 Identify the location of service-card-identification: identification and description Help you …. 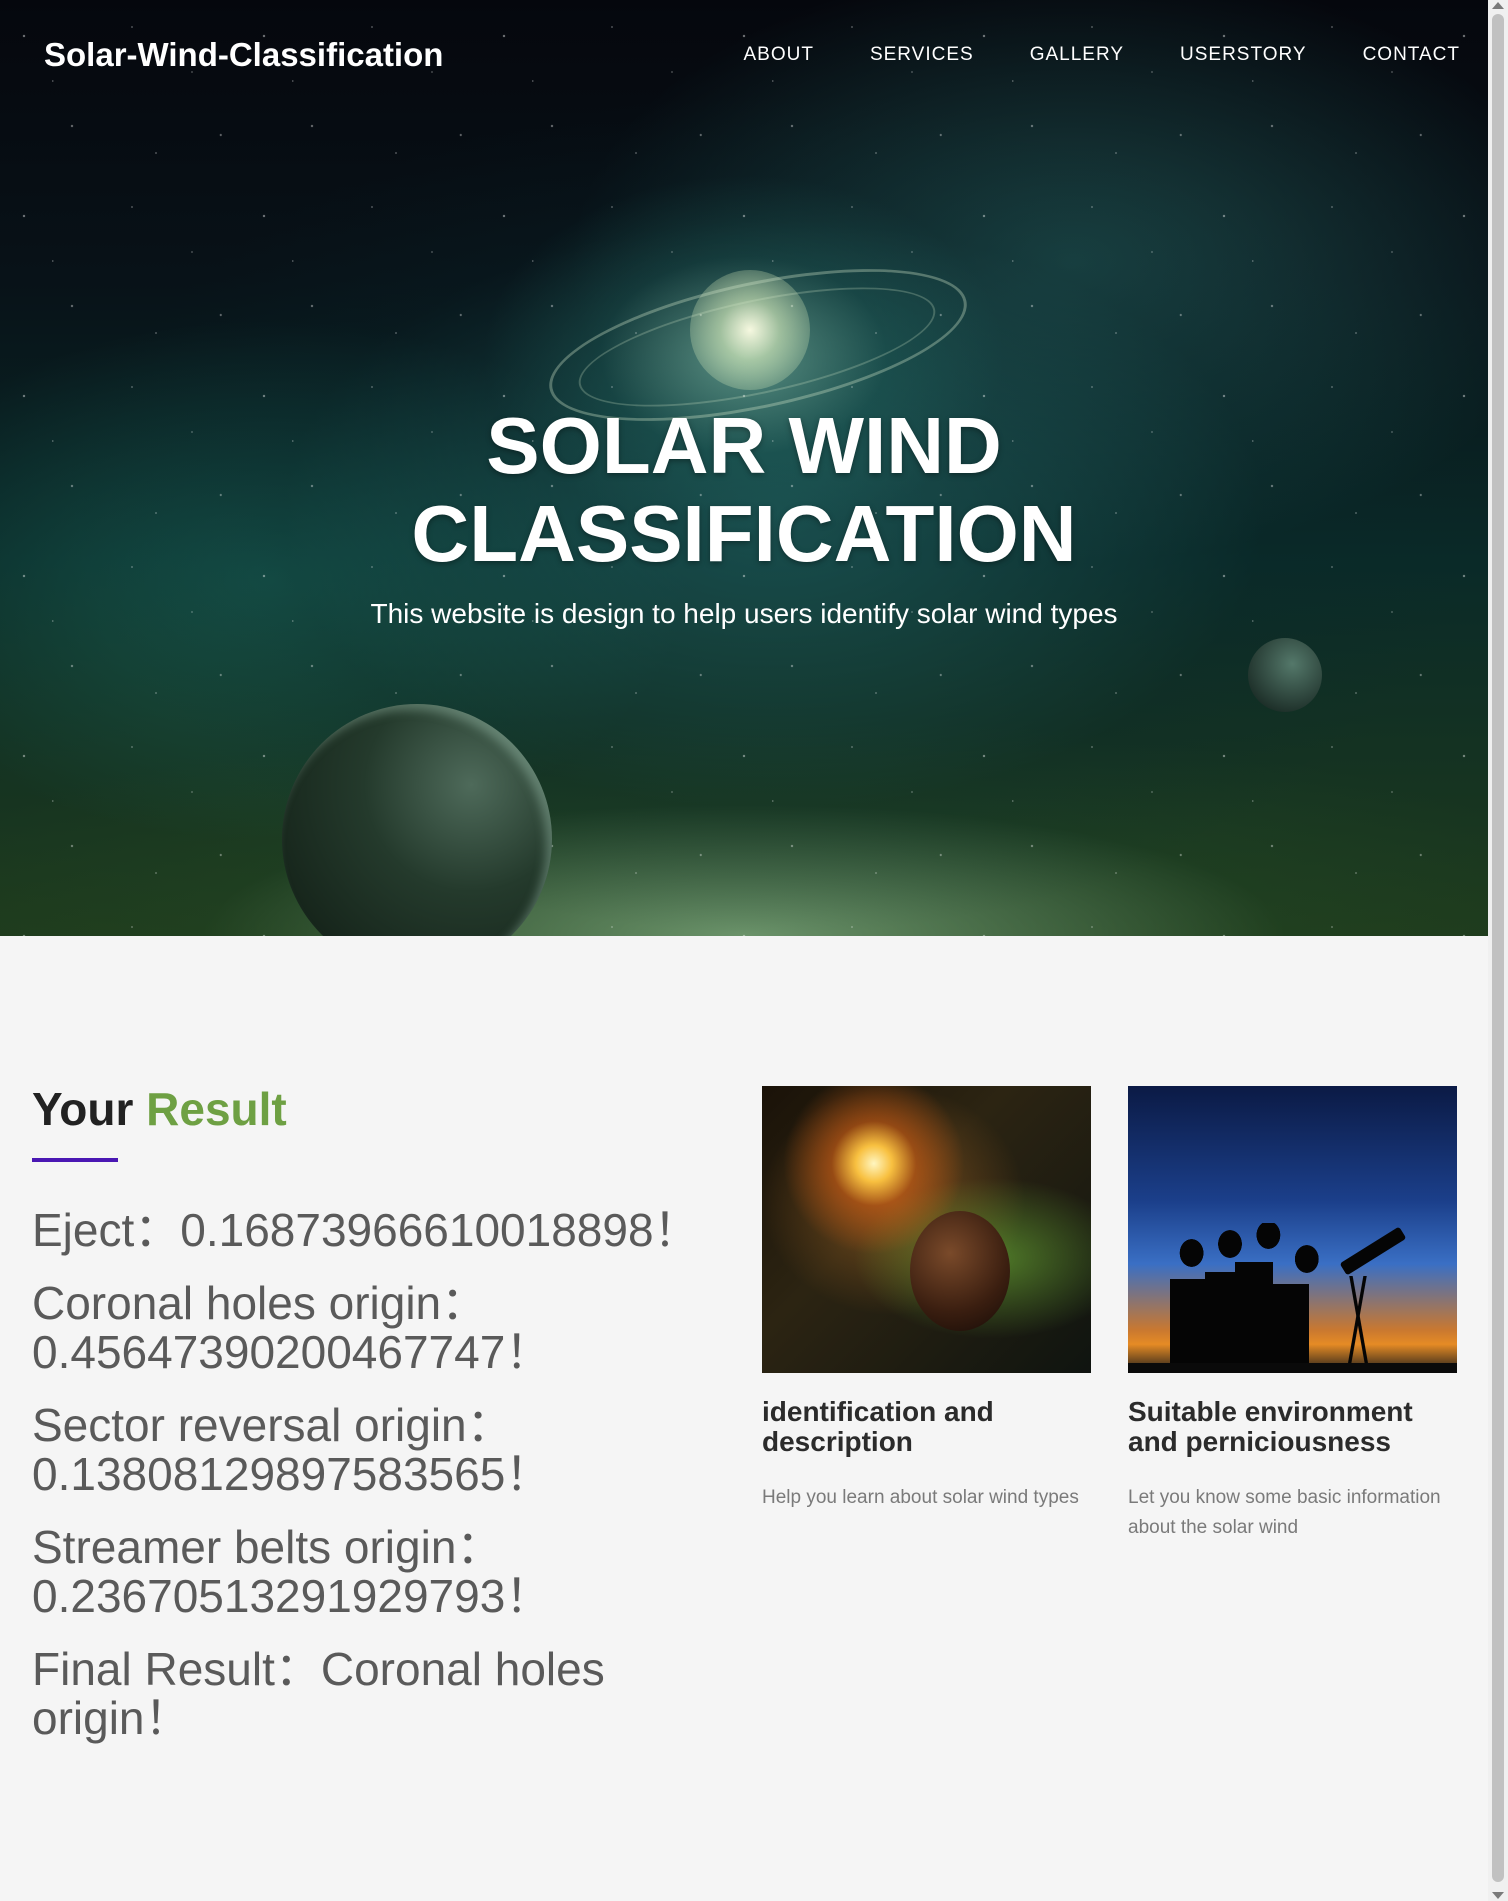
(926, 1299).